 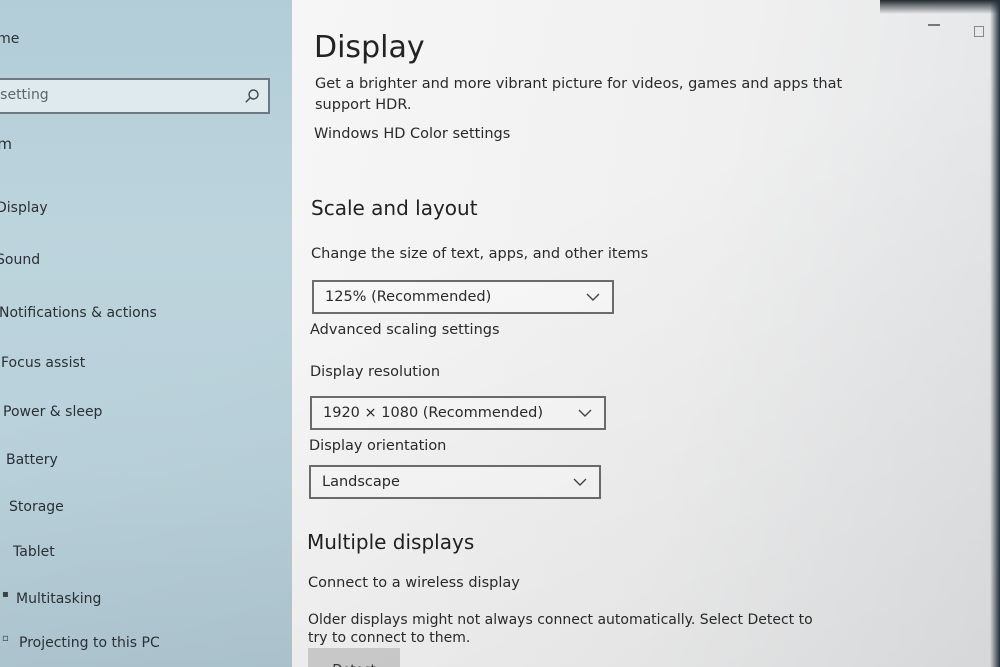 I want to click on search-input: Find a setting, so click(x=135, y=96).